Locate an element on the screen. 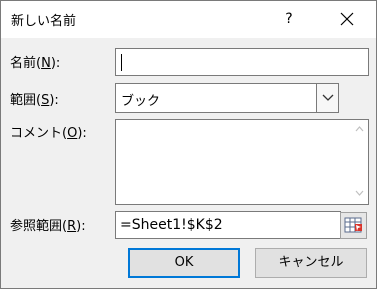 This screenshot has width=377, height=289. name-input is located at coordinates (242, 62).